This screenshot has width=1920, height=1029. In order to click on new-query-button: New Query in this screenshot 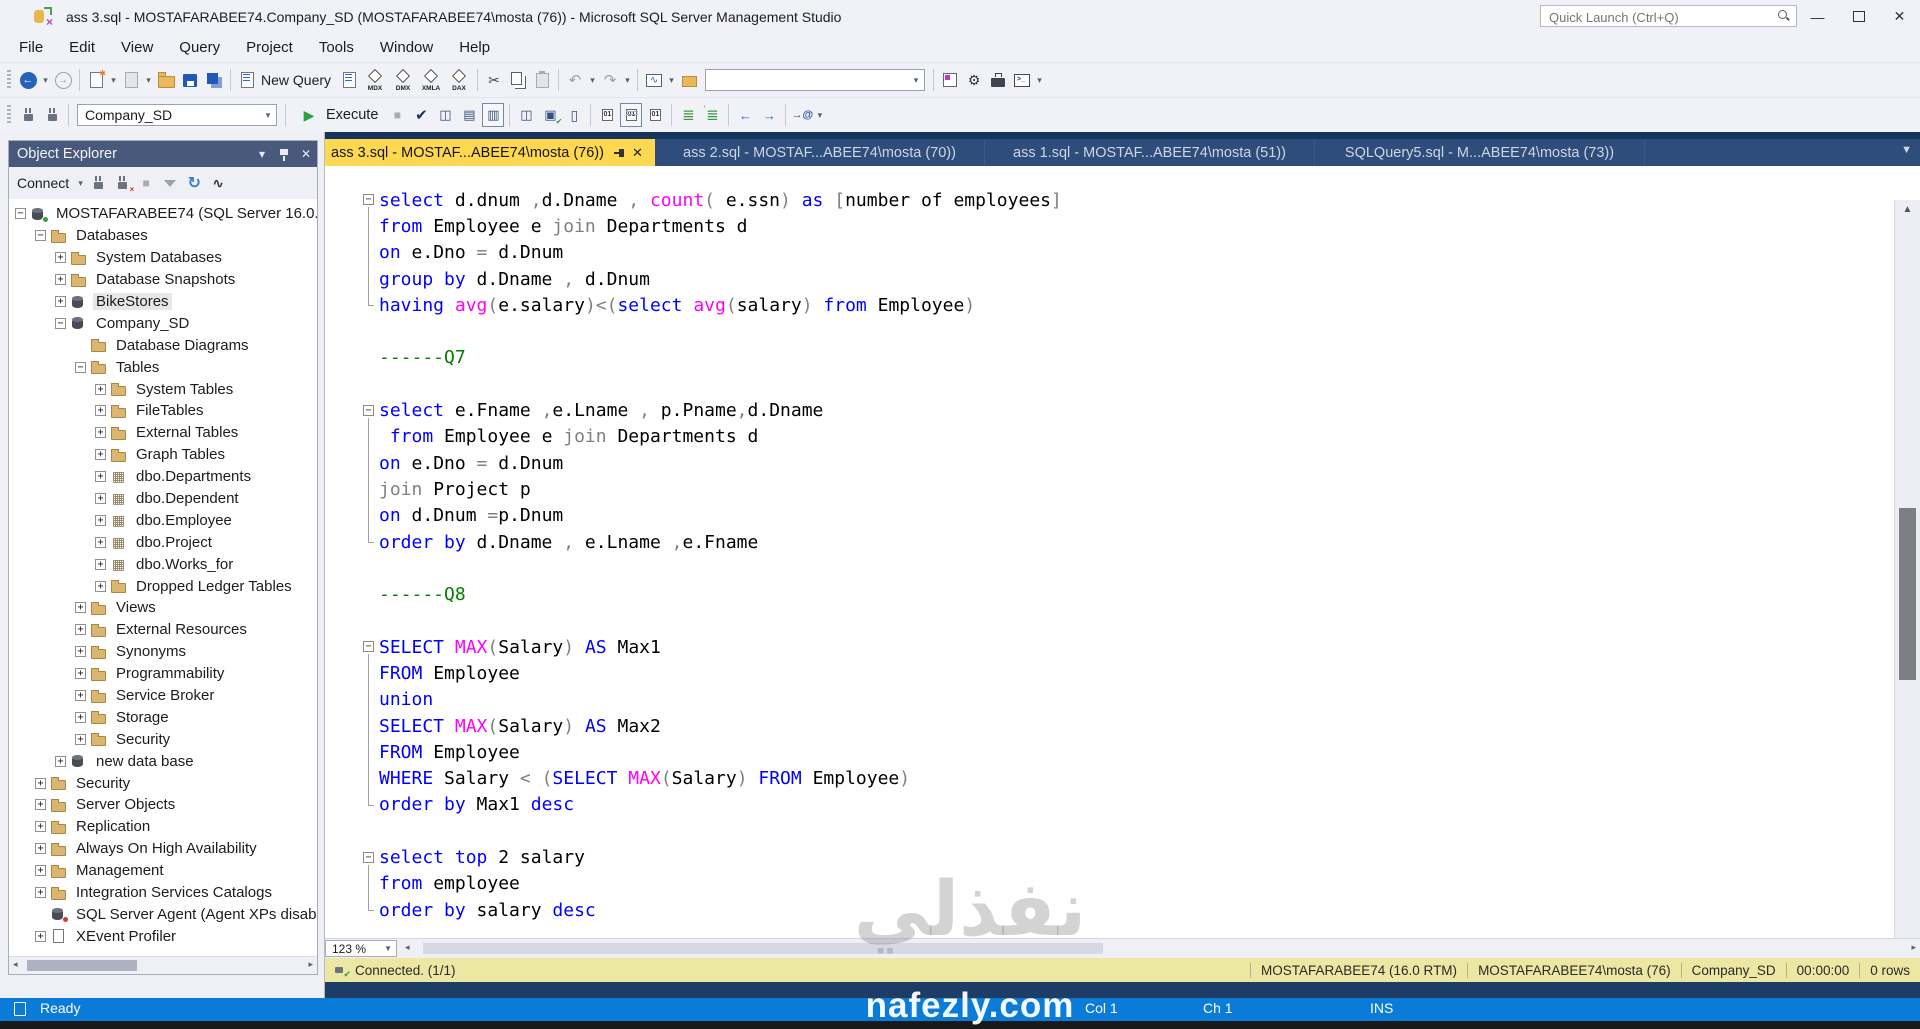, I will do `click(298, 80)`.